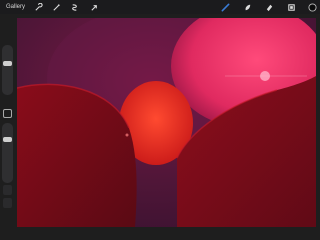 This screenshot has width=320, height=240. What do you see at coordinates (7, 190) in the screenshot?
I see `undo-button` at bounding box center [7, 190].